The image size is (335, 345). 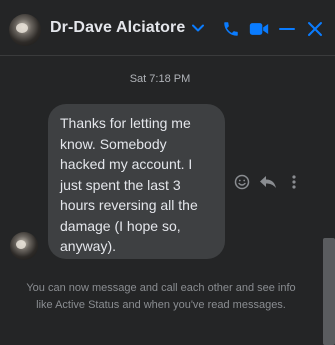 I want to click on header-actions, so click(x=273, y=29).